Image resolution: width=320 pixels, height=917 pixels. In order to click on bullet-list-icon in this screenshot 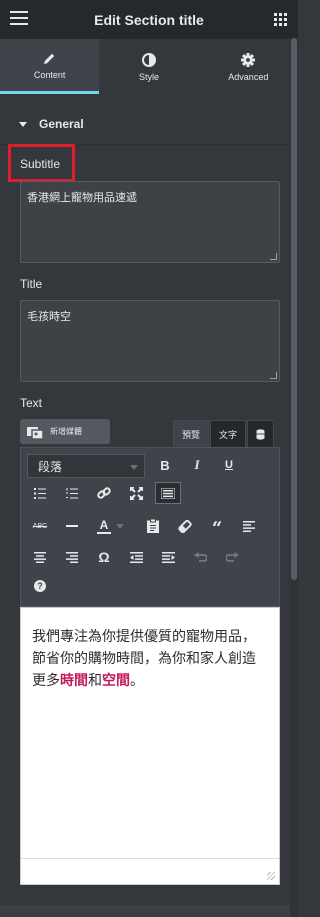, I will do `click(40, 493)`.